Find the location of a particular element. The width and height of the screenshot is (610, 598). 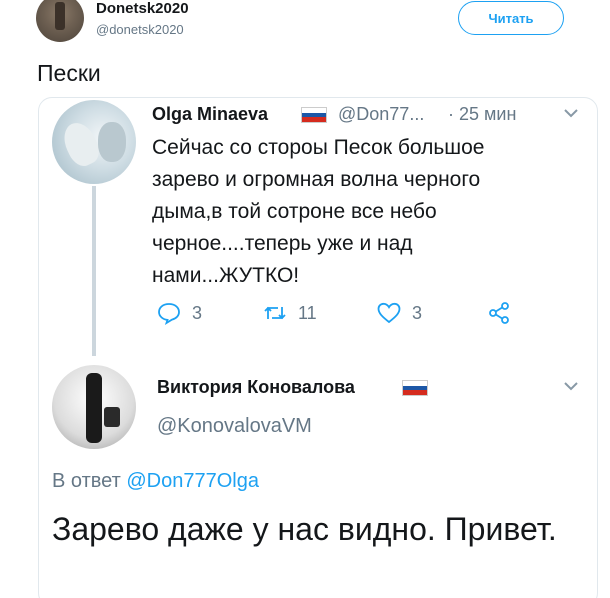

reply-to-line: В ответ @Don777Olga is located at coordinates (155, 481).